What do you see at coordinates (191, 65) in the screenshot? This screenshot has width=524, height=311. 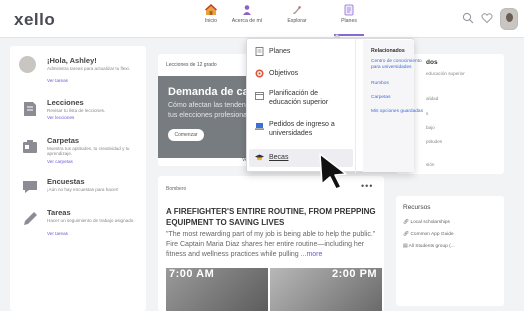 I see `lessons-heading: Lecciones de 12 grado` at bounding box center [191, 65].